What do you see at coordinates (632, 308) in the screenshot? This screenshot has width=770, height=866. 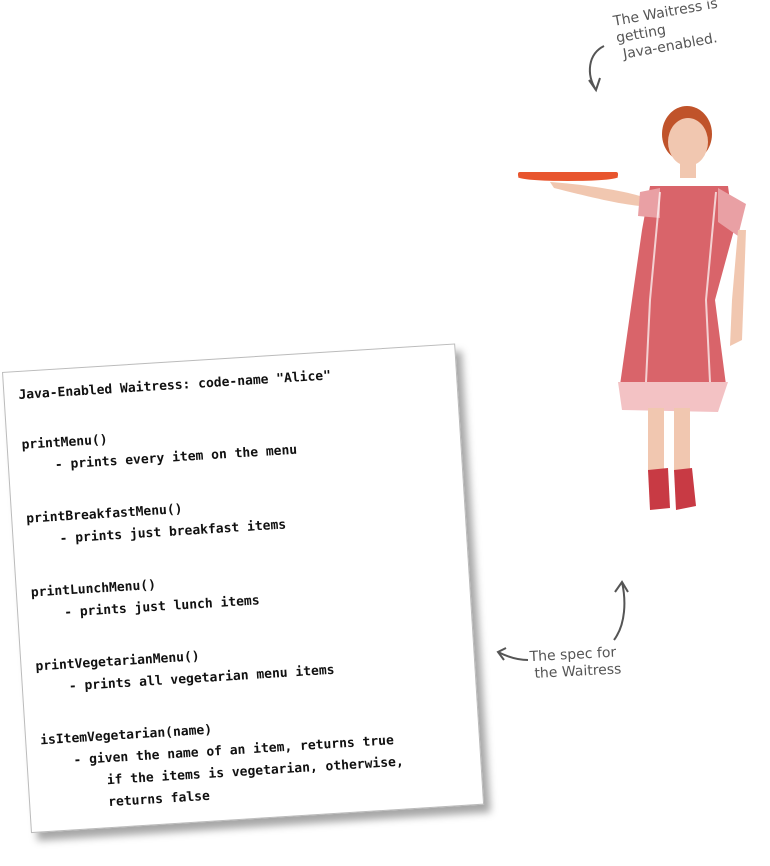 I see `waitress-figure` at bounding box center [632, 308].